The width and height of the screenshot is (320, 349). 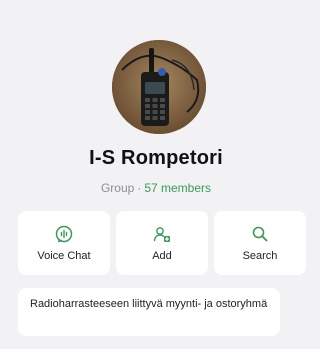 I want to click on search-label: Search, so click(x=260, y=256).